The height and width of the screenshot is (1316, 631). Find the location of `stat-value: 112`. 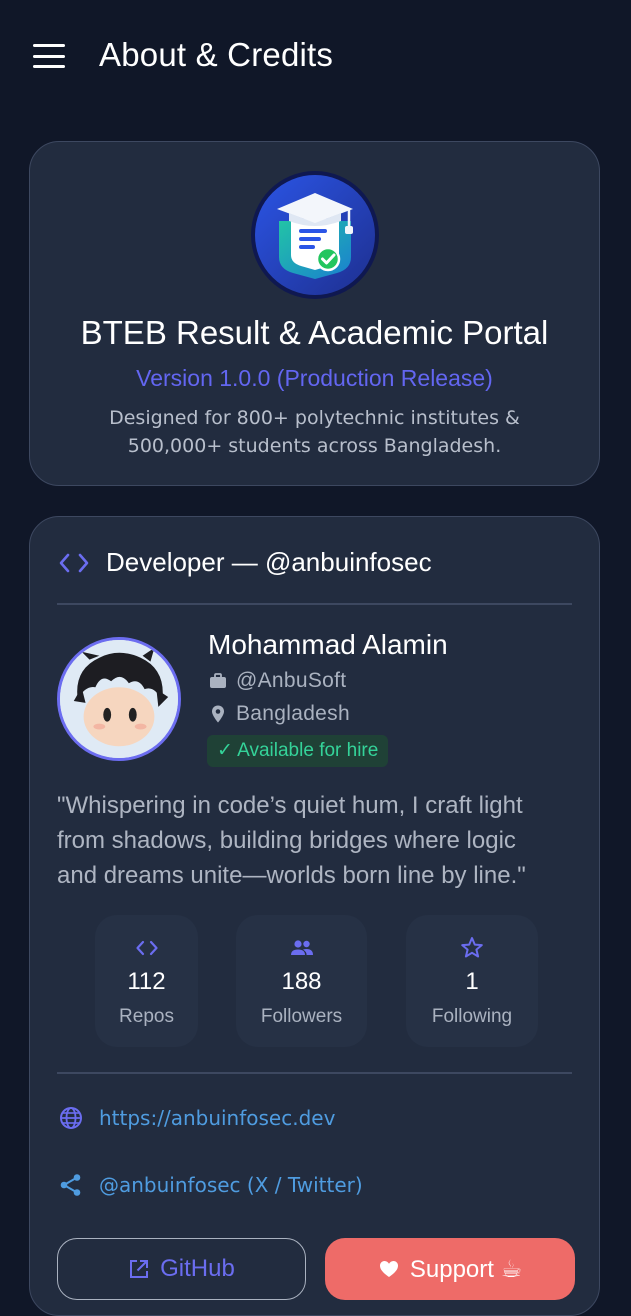

stat-value: 112 is located at coordinates (146, 981).